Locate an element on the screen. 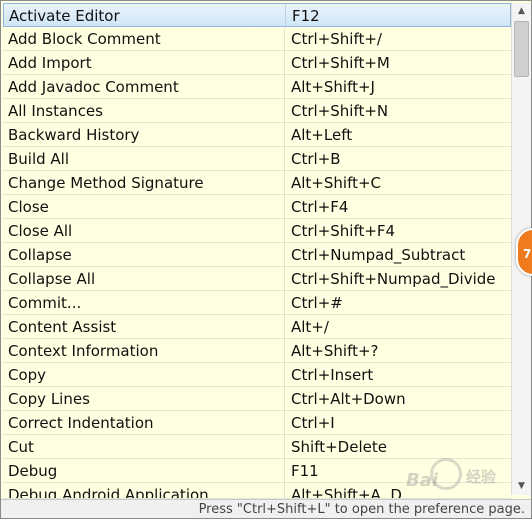 The image size is (532, 519). shortcut-row: Copy Lines Ctrl+Alt+Down is located at coordinates (257, 399).